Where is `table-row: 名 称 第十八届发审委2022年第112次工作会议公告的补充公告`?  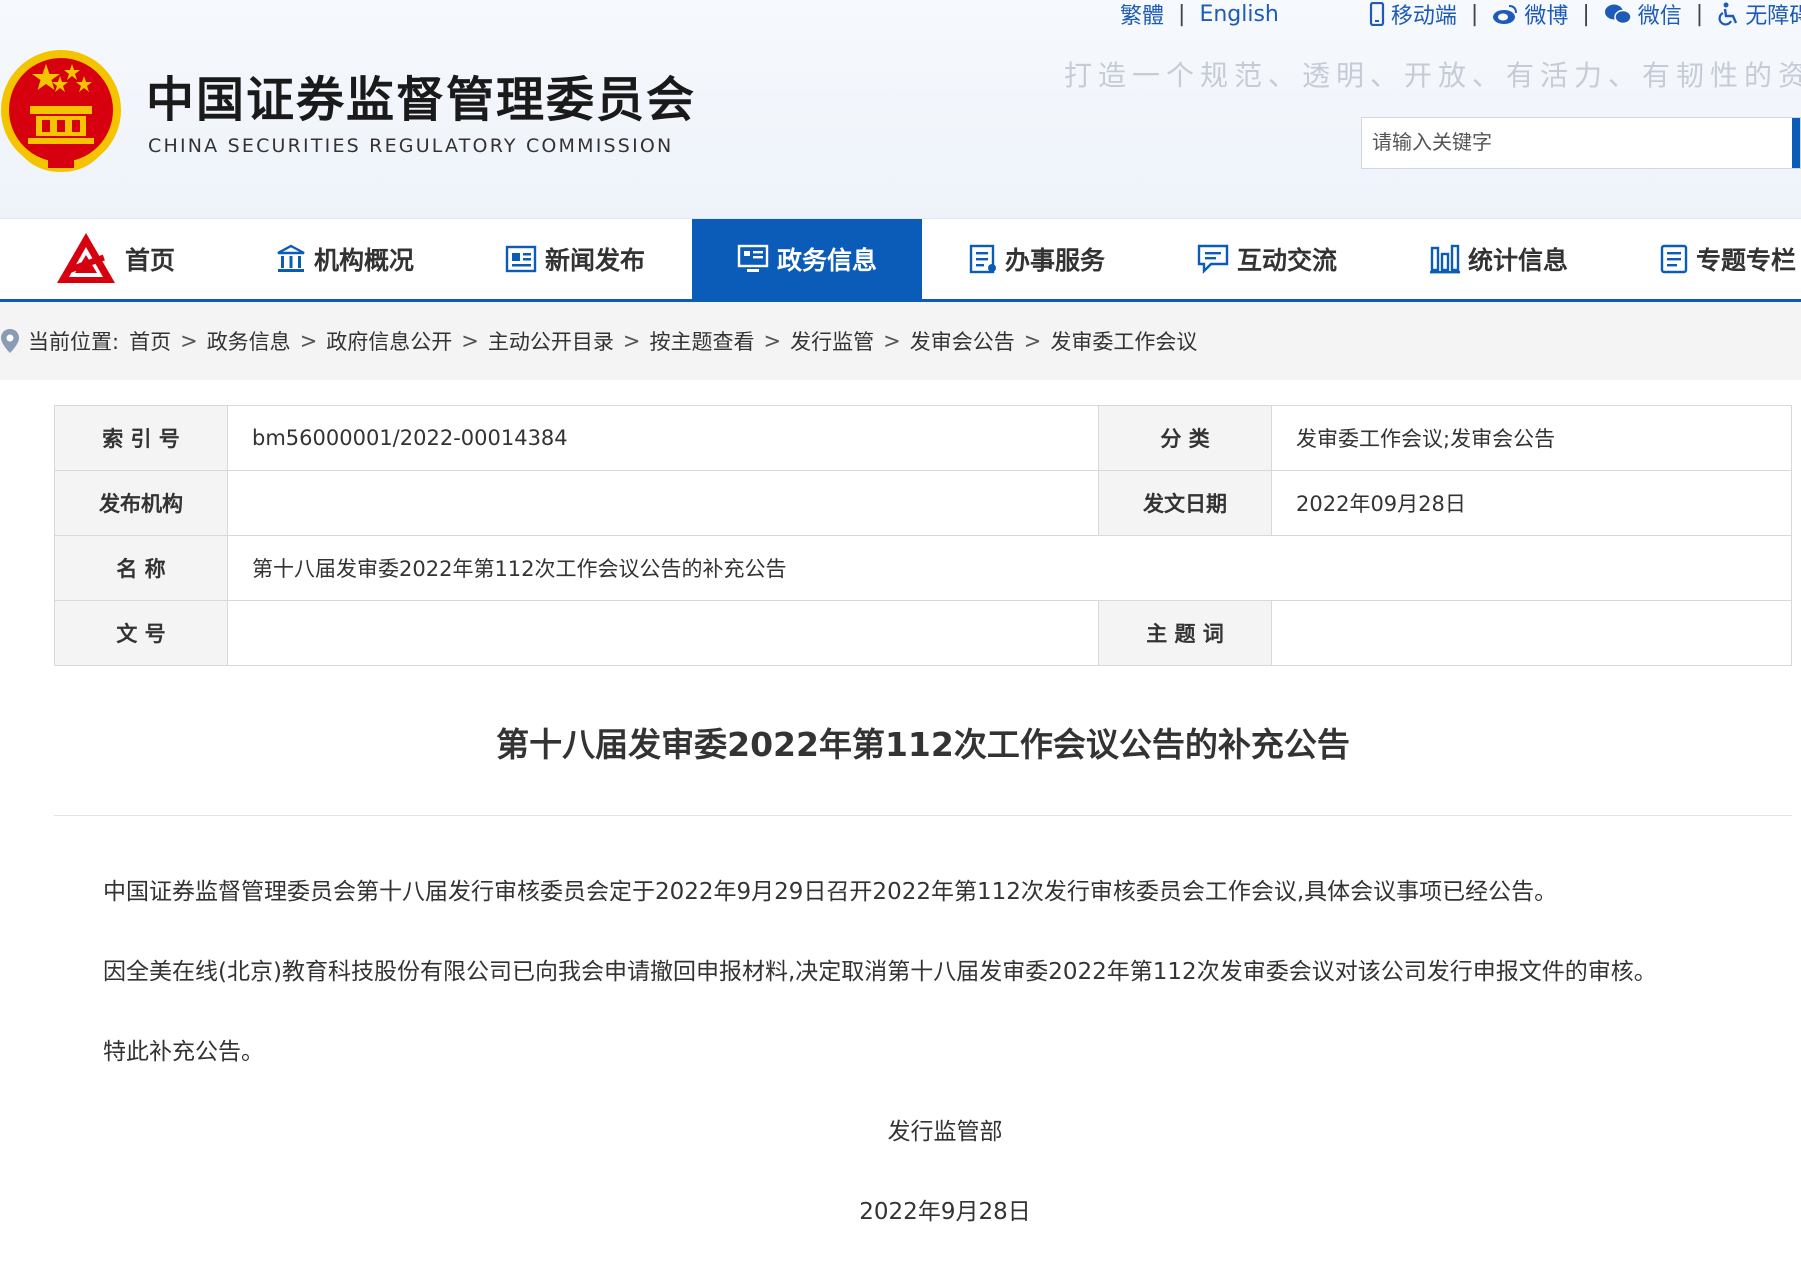 table-row: 名 称 第十八届发审委2022年第112次工作会议公告的补充公告 is located at coordinates (923, 568).